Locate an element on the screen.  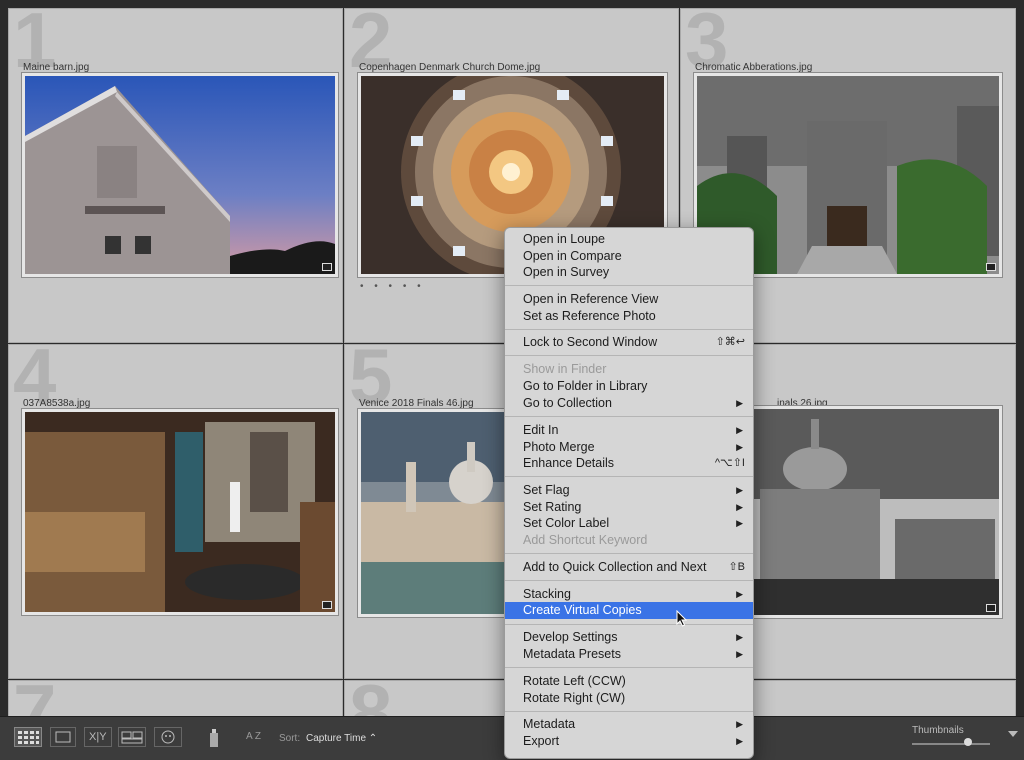
menu-item-open-in-loupe: Open in Loupe is located at coordinates (629, 239).